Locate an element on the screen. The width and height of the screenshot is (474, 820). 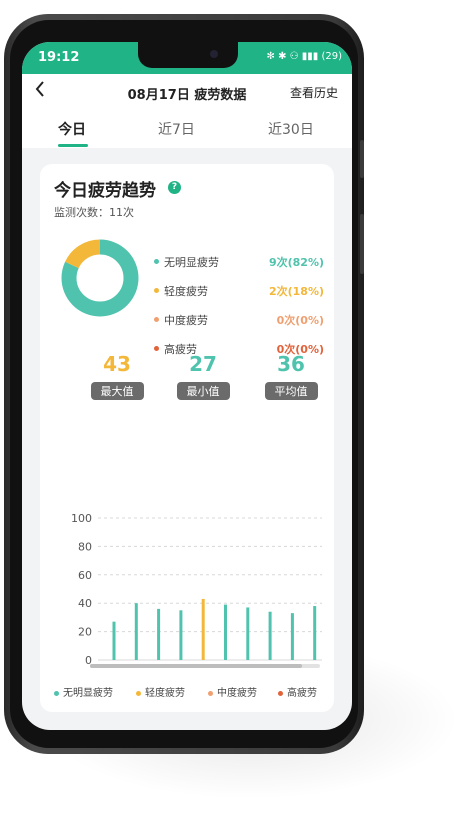
stat-max-value: 43 is located at coordinates (117, 364).